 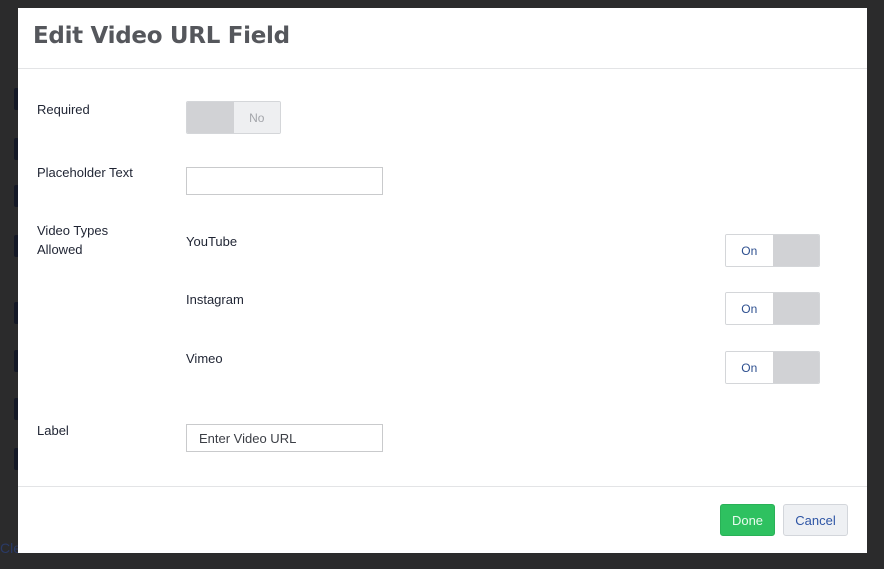 What do you see at coordinates (284, 181) in the screenshot?
I see `placeholder-text-input` at bounding box center [284, 181].